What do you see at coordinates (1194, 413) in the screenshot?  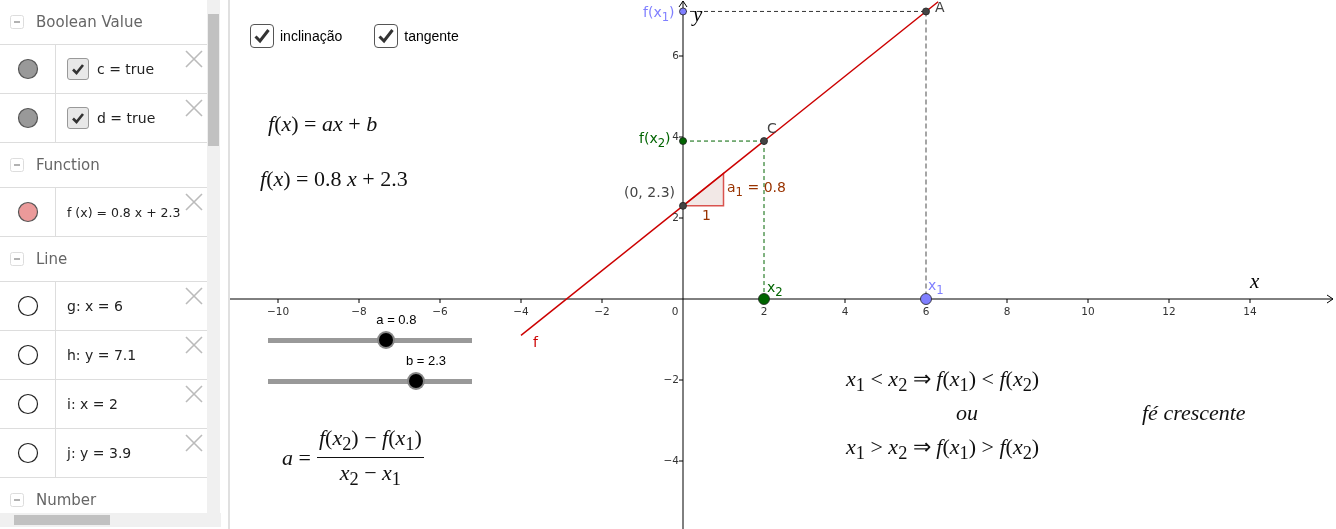 I see `conclusion-text: fé crescente` at bounding box center [1194, 413].